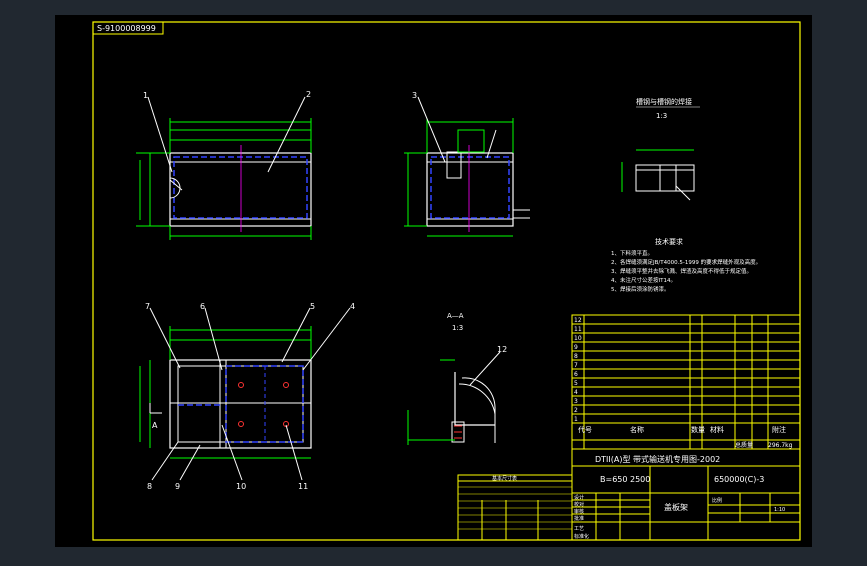 This screenshot has width=867, height=566. Describe the element at coordinates (126, 28) in the screenshot. I see `ref-number: S-9100008999` at that location.